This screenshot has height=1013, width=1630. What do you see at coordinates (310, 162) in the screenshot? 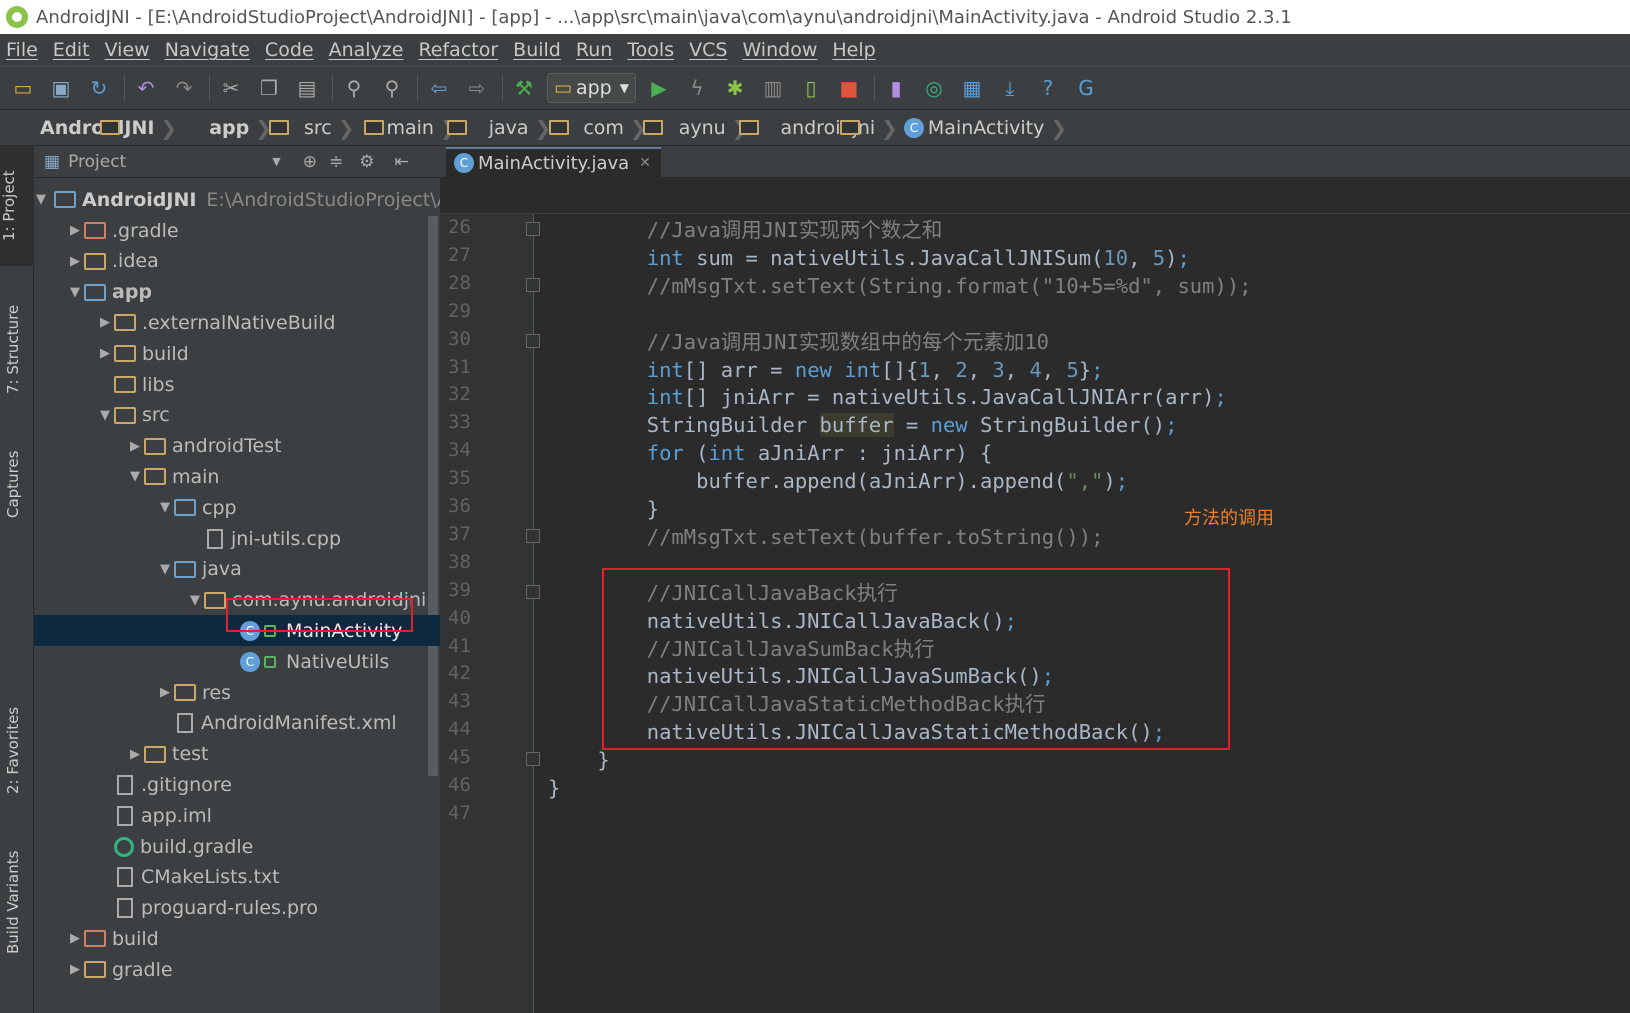
I see `locate-icon: ⊕` at bounding box center [310, 162].